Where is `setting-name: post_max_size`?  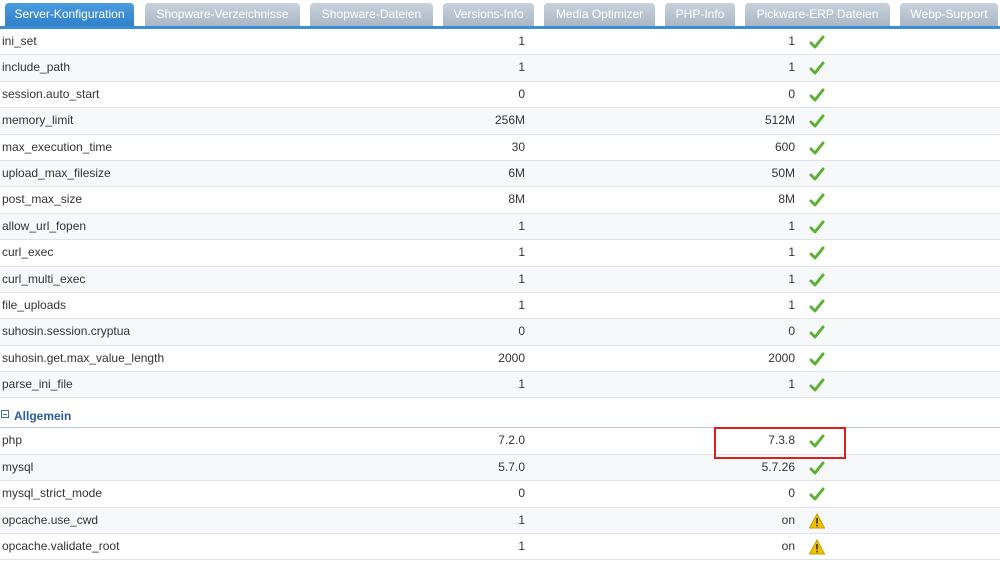 setting-name: post_max_size is located at coordinates (42, 199).